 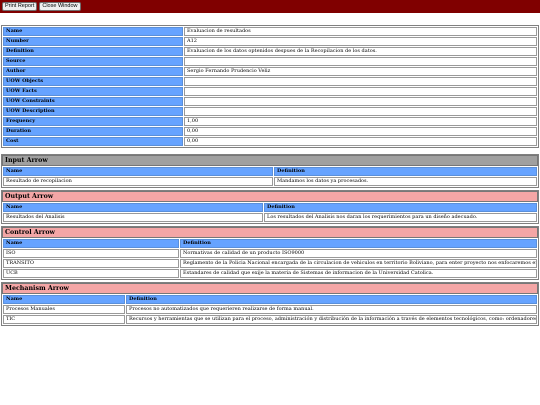 What do you see at coordinates (93, 101) in the screenshot?
I see `property-key: UOW Constraints` at bounding box center [93, 101].